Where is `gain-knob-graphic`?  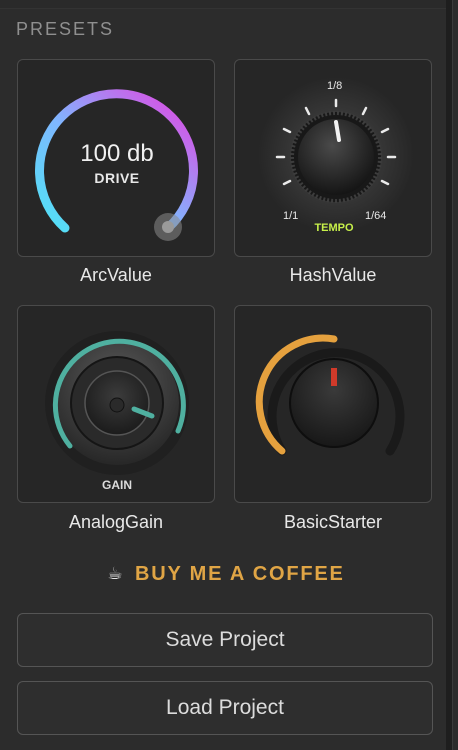 gain-knob-graphic is located at coordinates (117, 403).